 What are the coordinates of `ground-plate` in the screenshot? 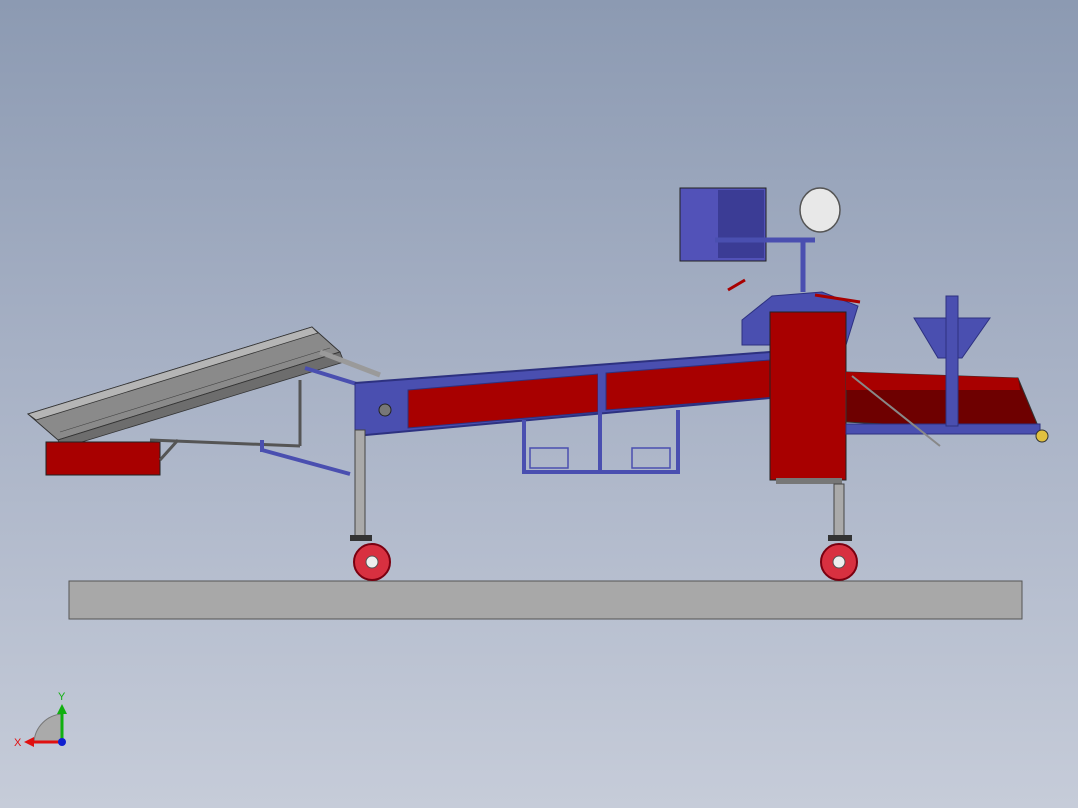 It's located at (545, 600).